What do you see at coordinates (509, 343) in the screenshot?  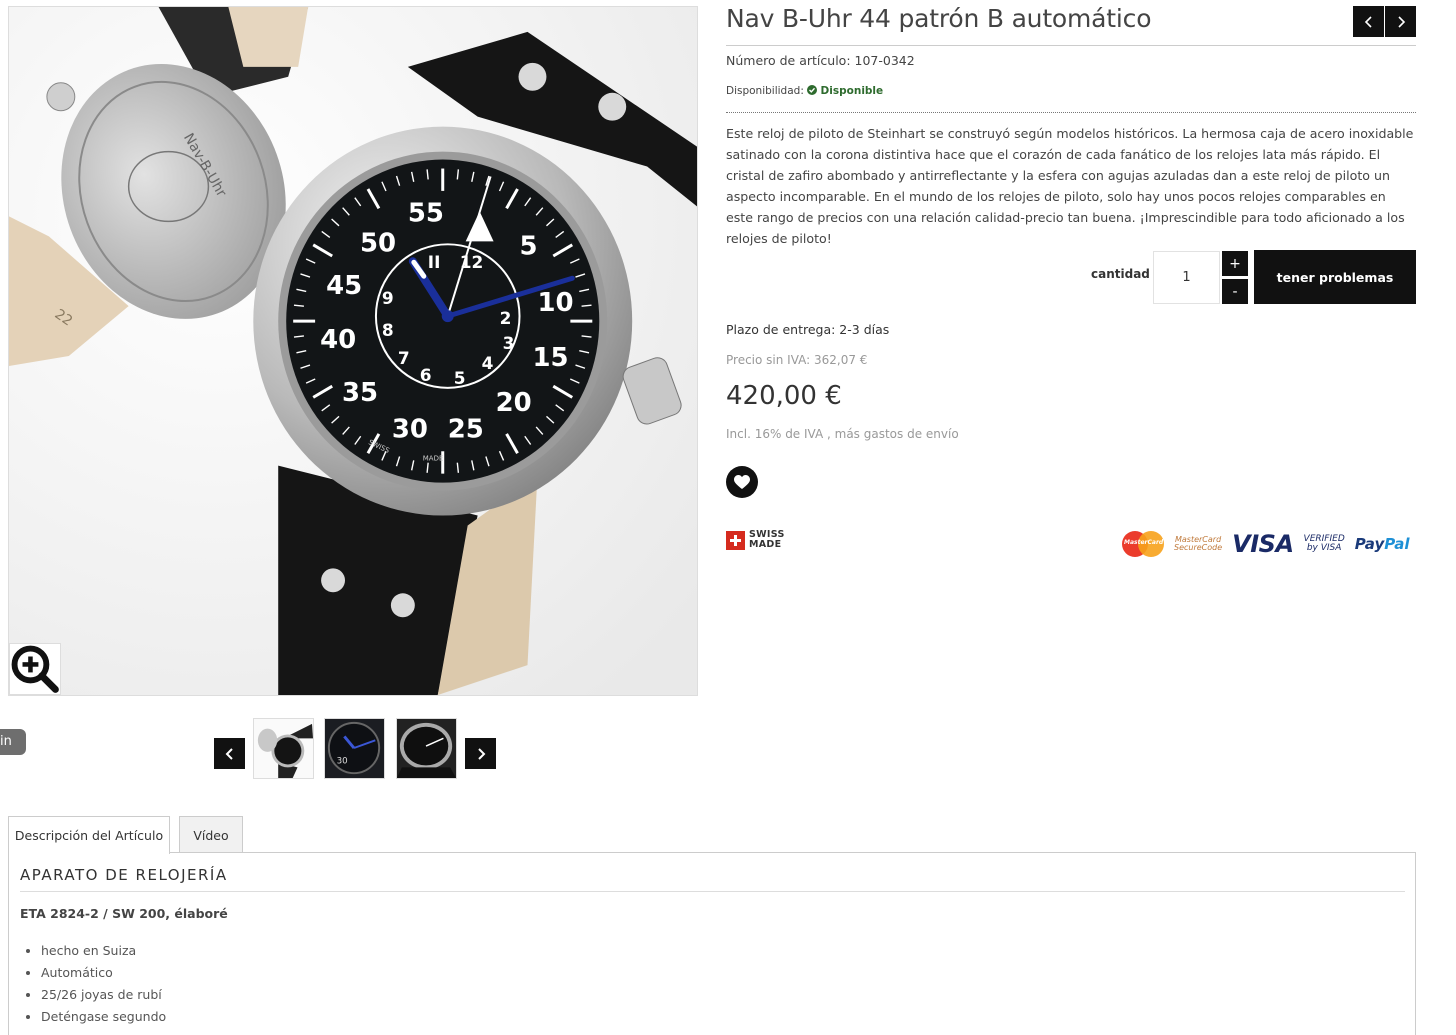 I see `hour-number: 3` at bounding box center [509, 343].